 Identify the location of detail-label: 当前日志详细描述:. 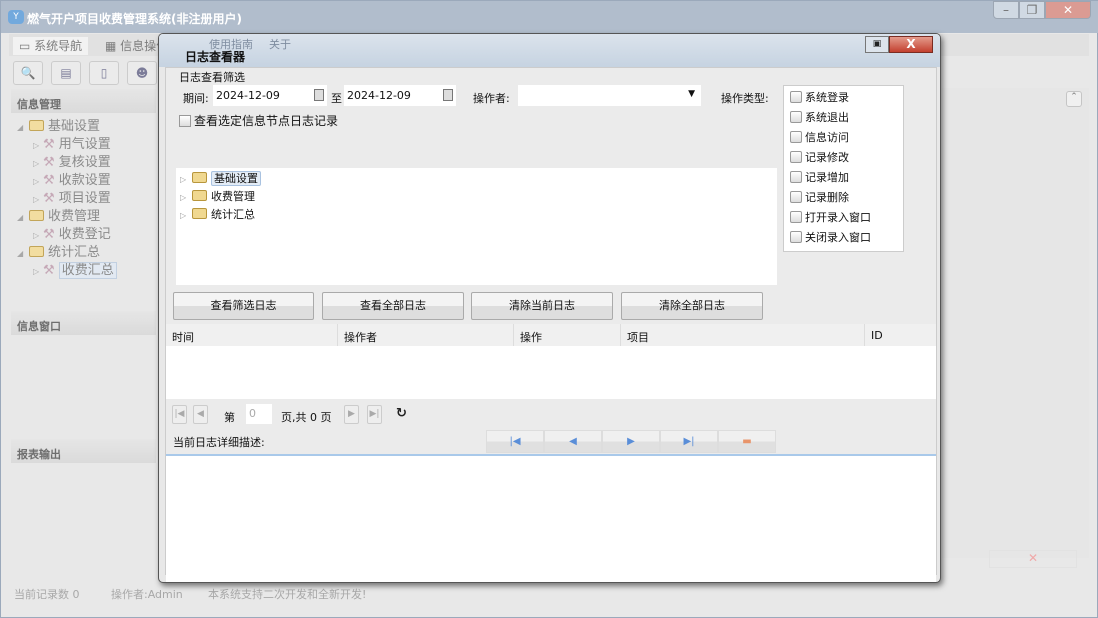
(219, 442).